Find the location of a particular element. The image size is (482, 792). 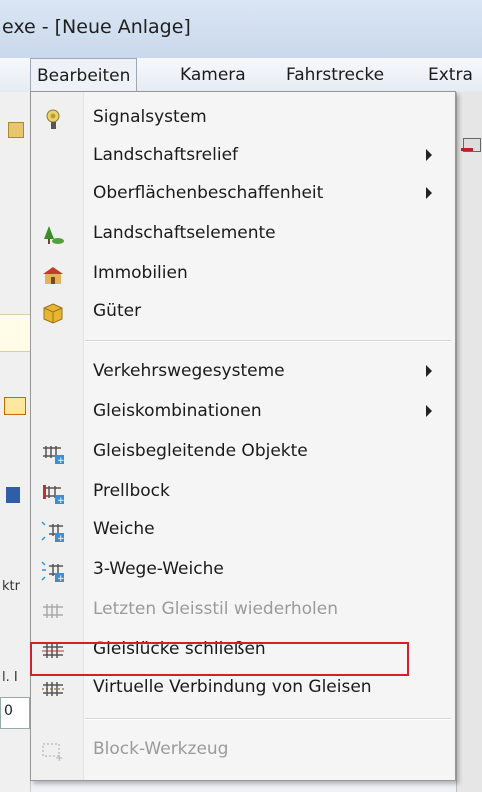

menu-item-label: Weiche is located at coordinates (124, 529).